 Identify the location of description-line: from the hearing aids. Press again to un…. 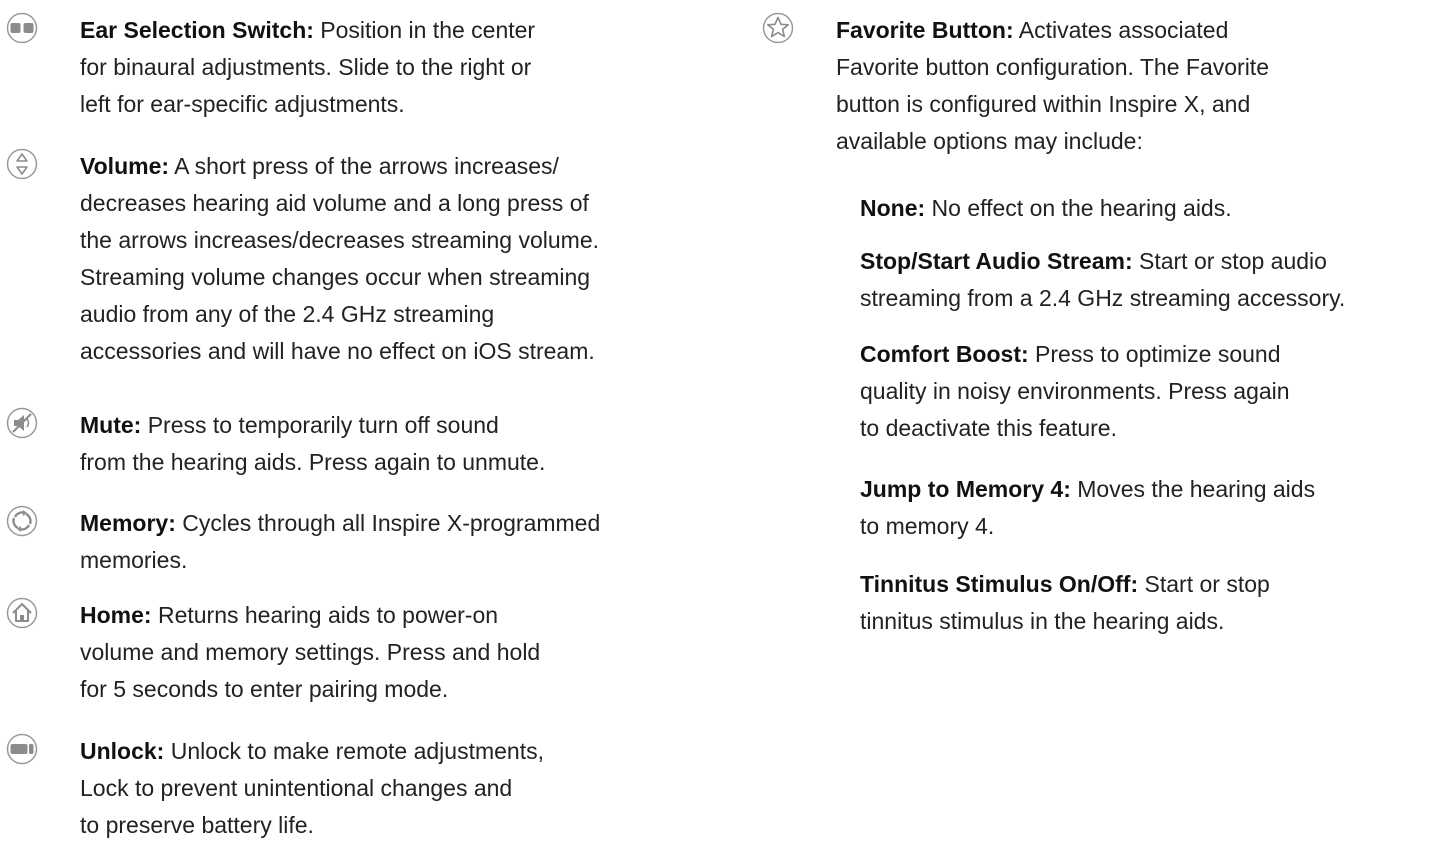
(313, 462).